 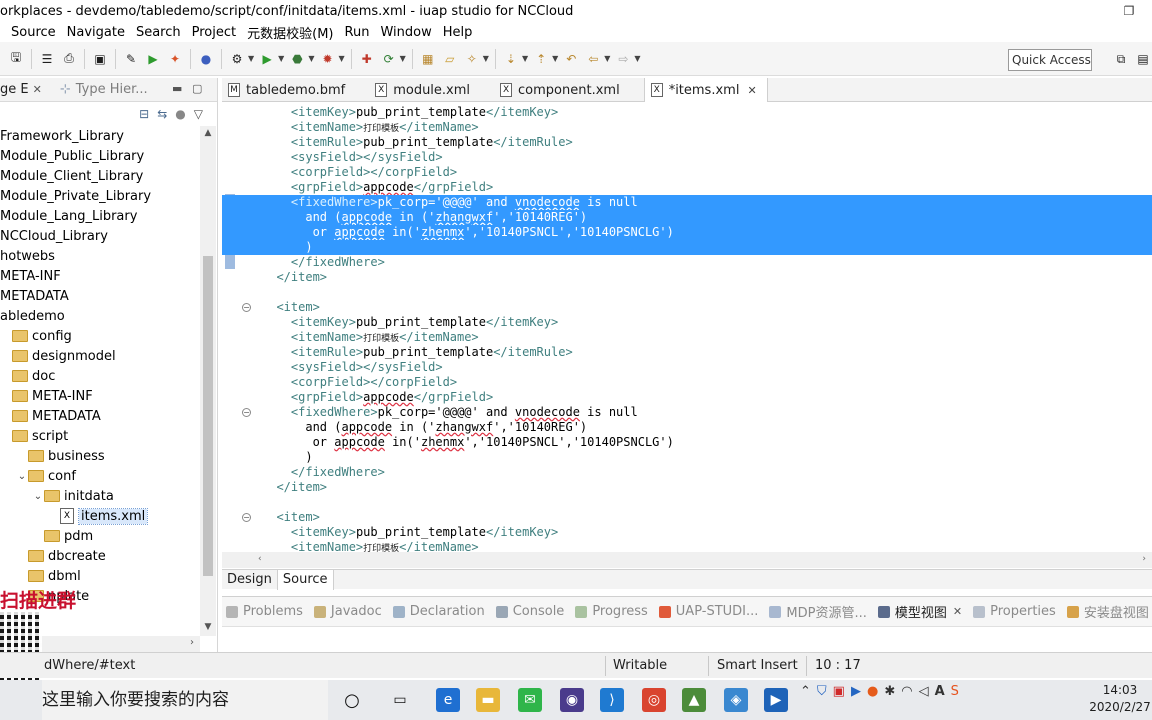 What do you see at coordinates (100, 536) in the screenshot?
I see `tree-item: pdm` at bounding box center [100, 536].